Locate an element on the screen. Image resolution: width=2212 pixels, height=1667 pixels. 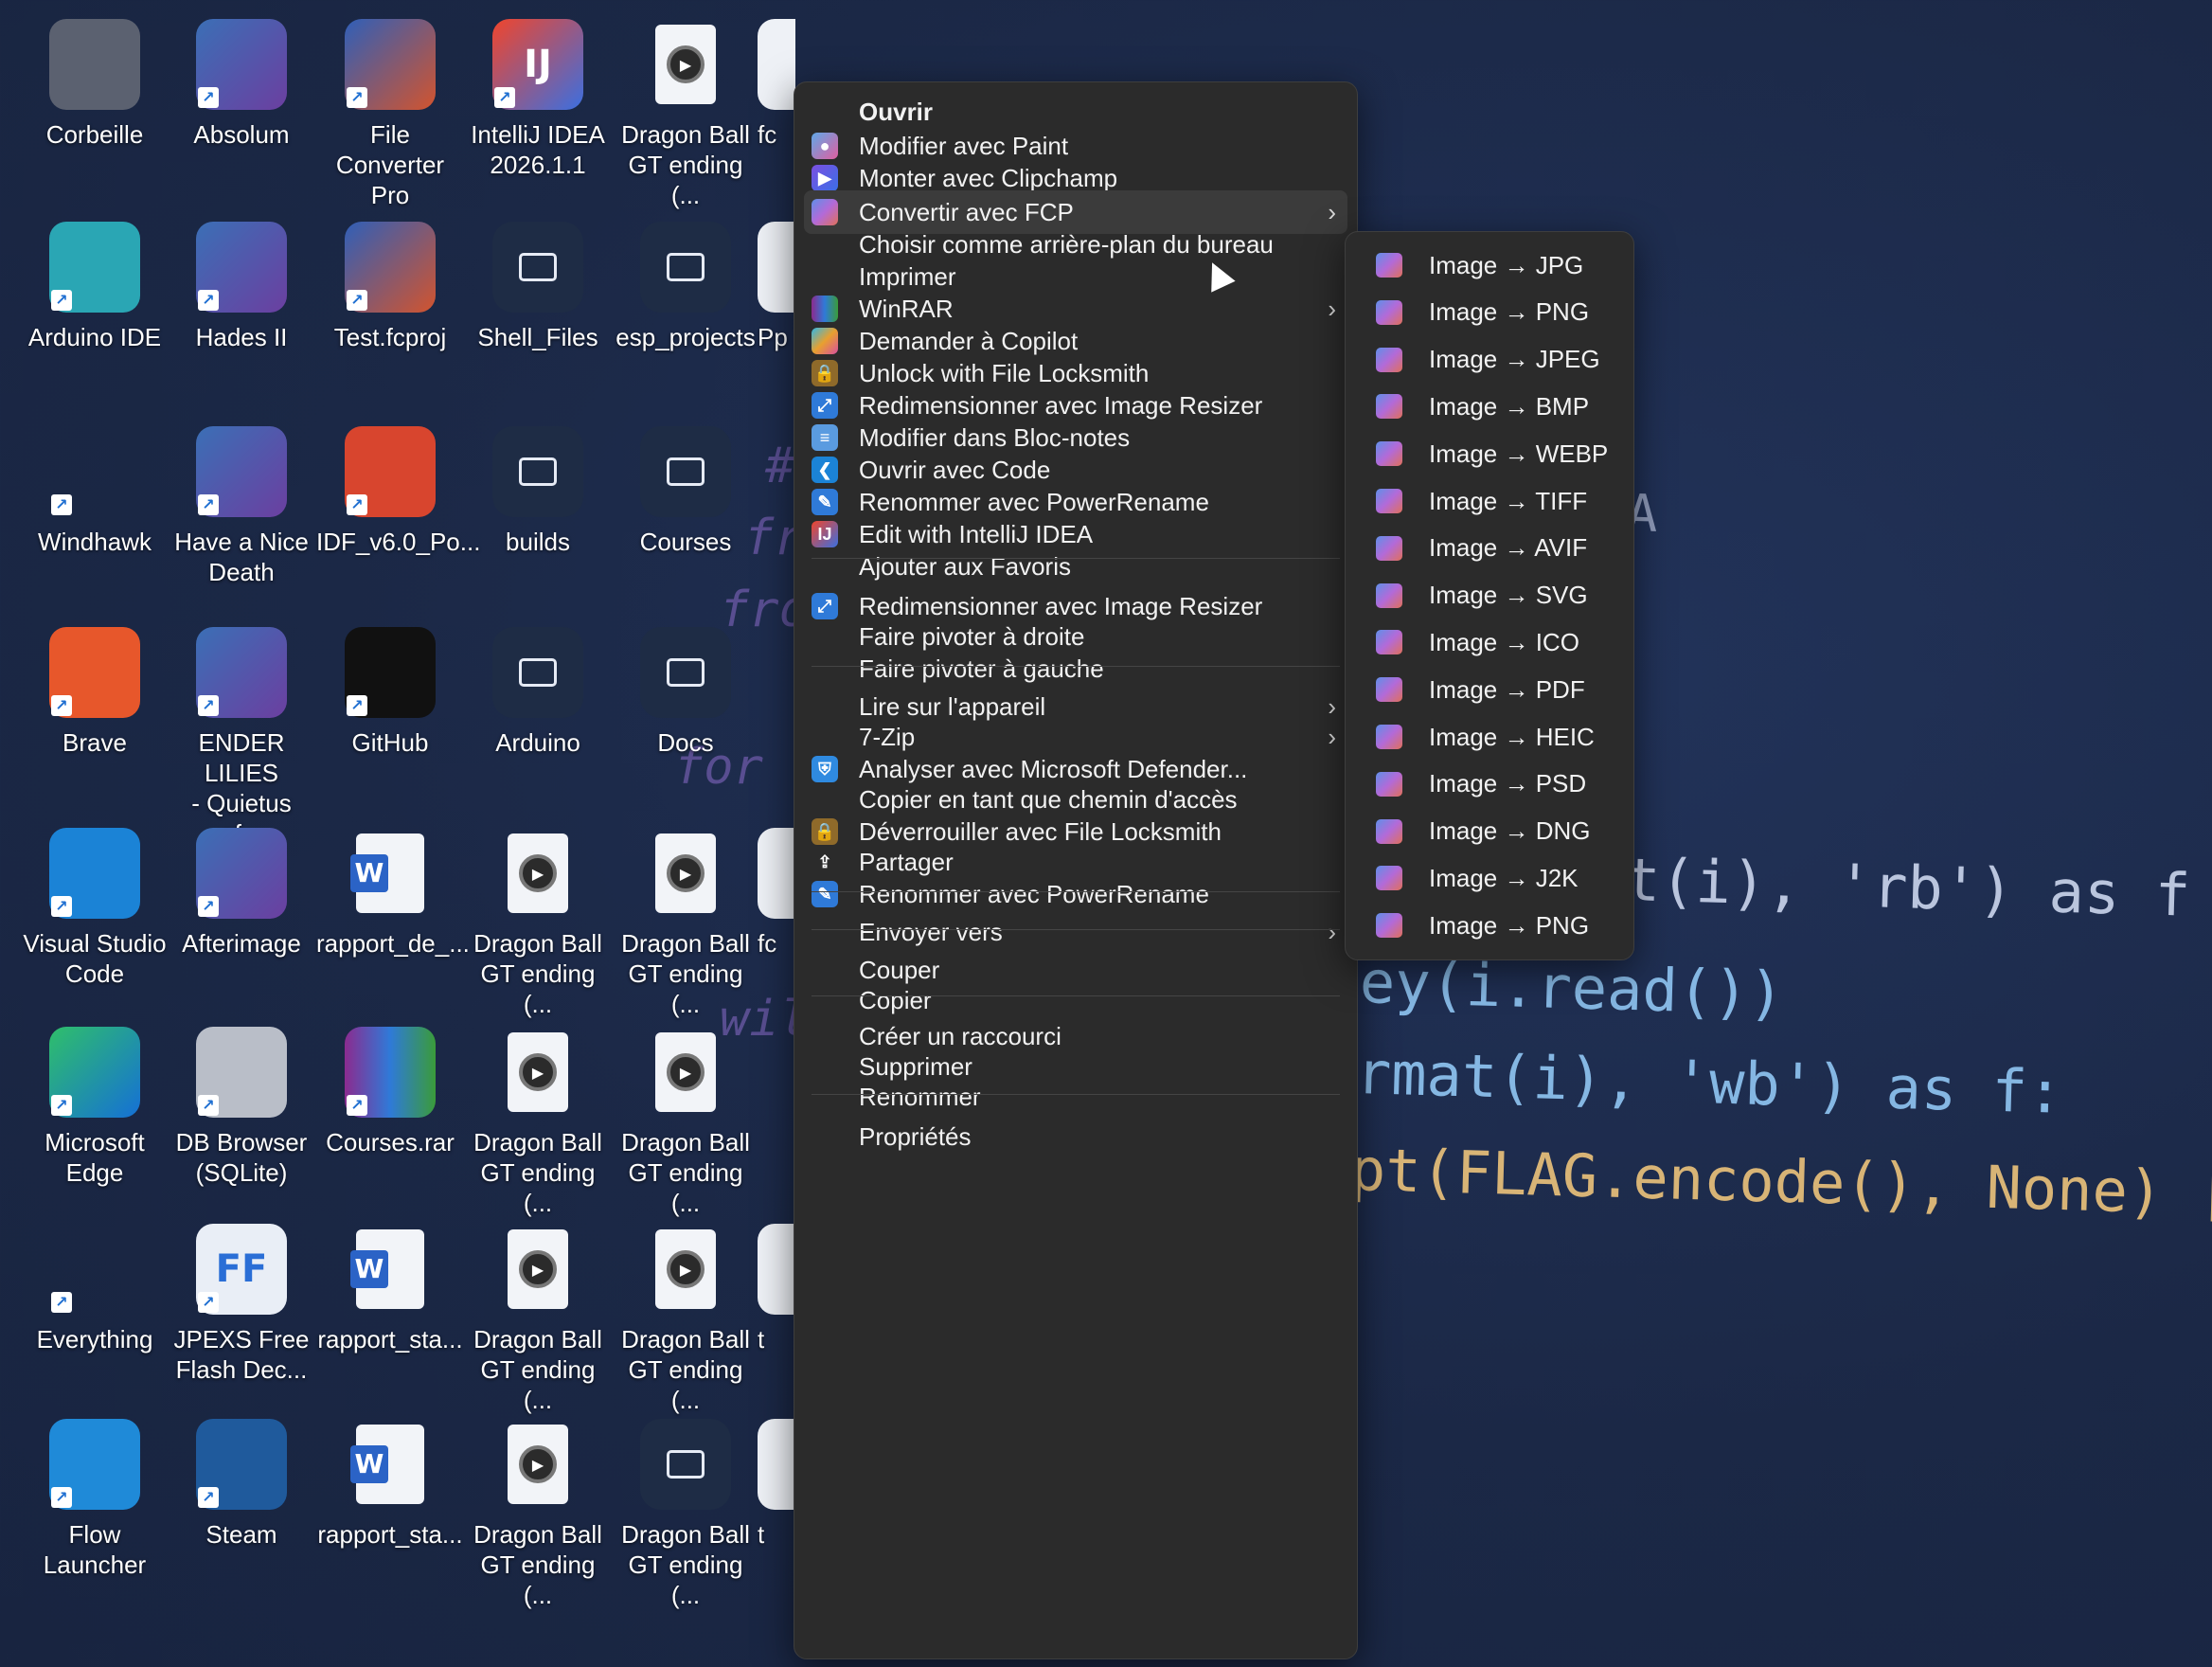
desktop-icon: ↗ Steam is located at coordinates (241, 1484).